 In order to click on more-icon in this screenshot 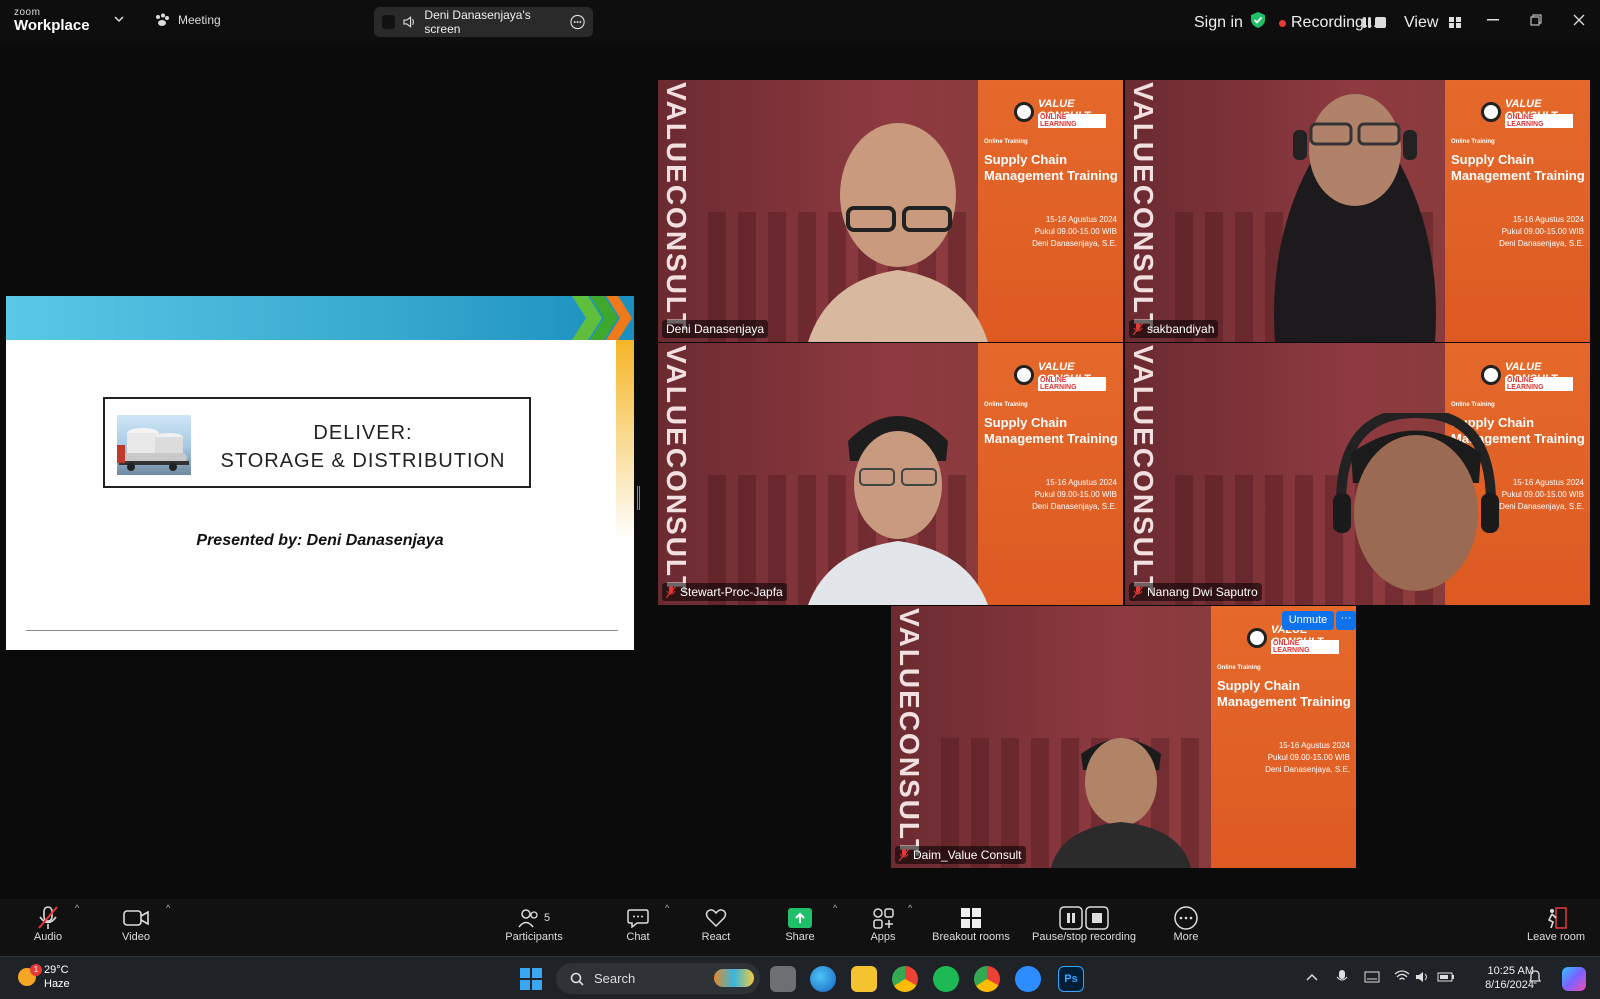, I will do `click(1186, 918)`.